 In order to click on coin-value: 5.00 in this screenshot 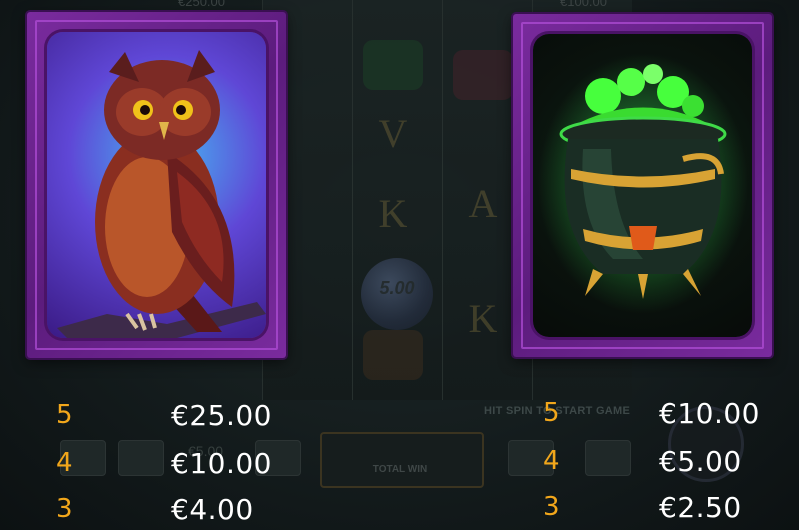, I will do `click(397, 288)`.